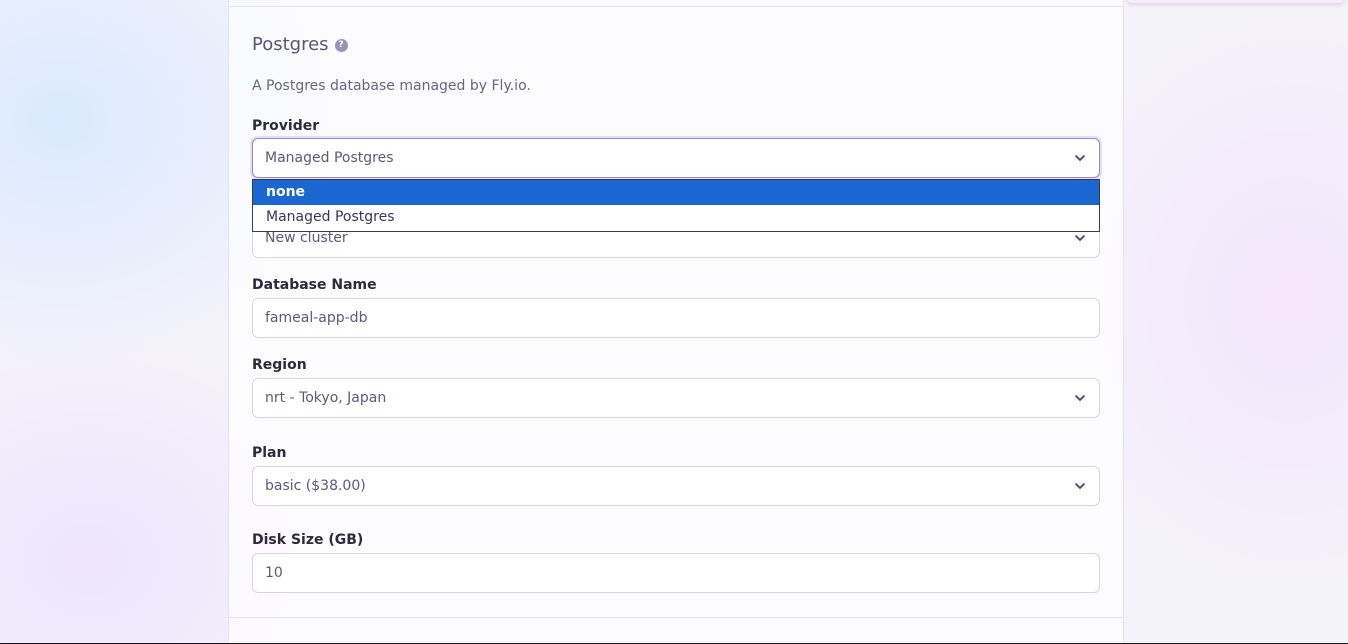 The height and width of the screenshot is (644, 1348). What do you see at coordinates (308, 540) in the screenshot?
I see `disk-size-label: Disk Size (GB)` at bounding box center [308, 540].